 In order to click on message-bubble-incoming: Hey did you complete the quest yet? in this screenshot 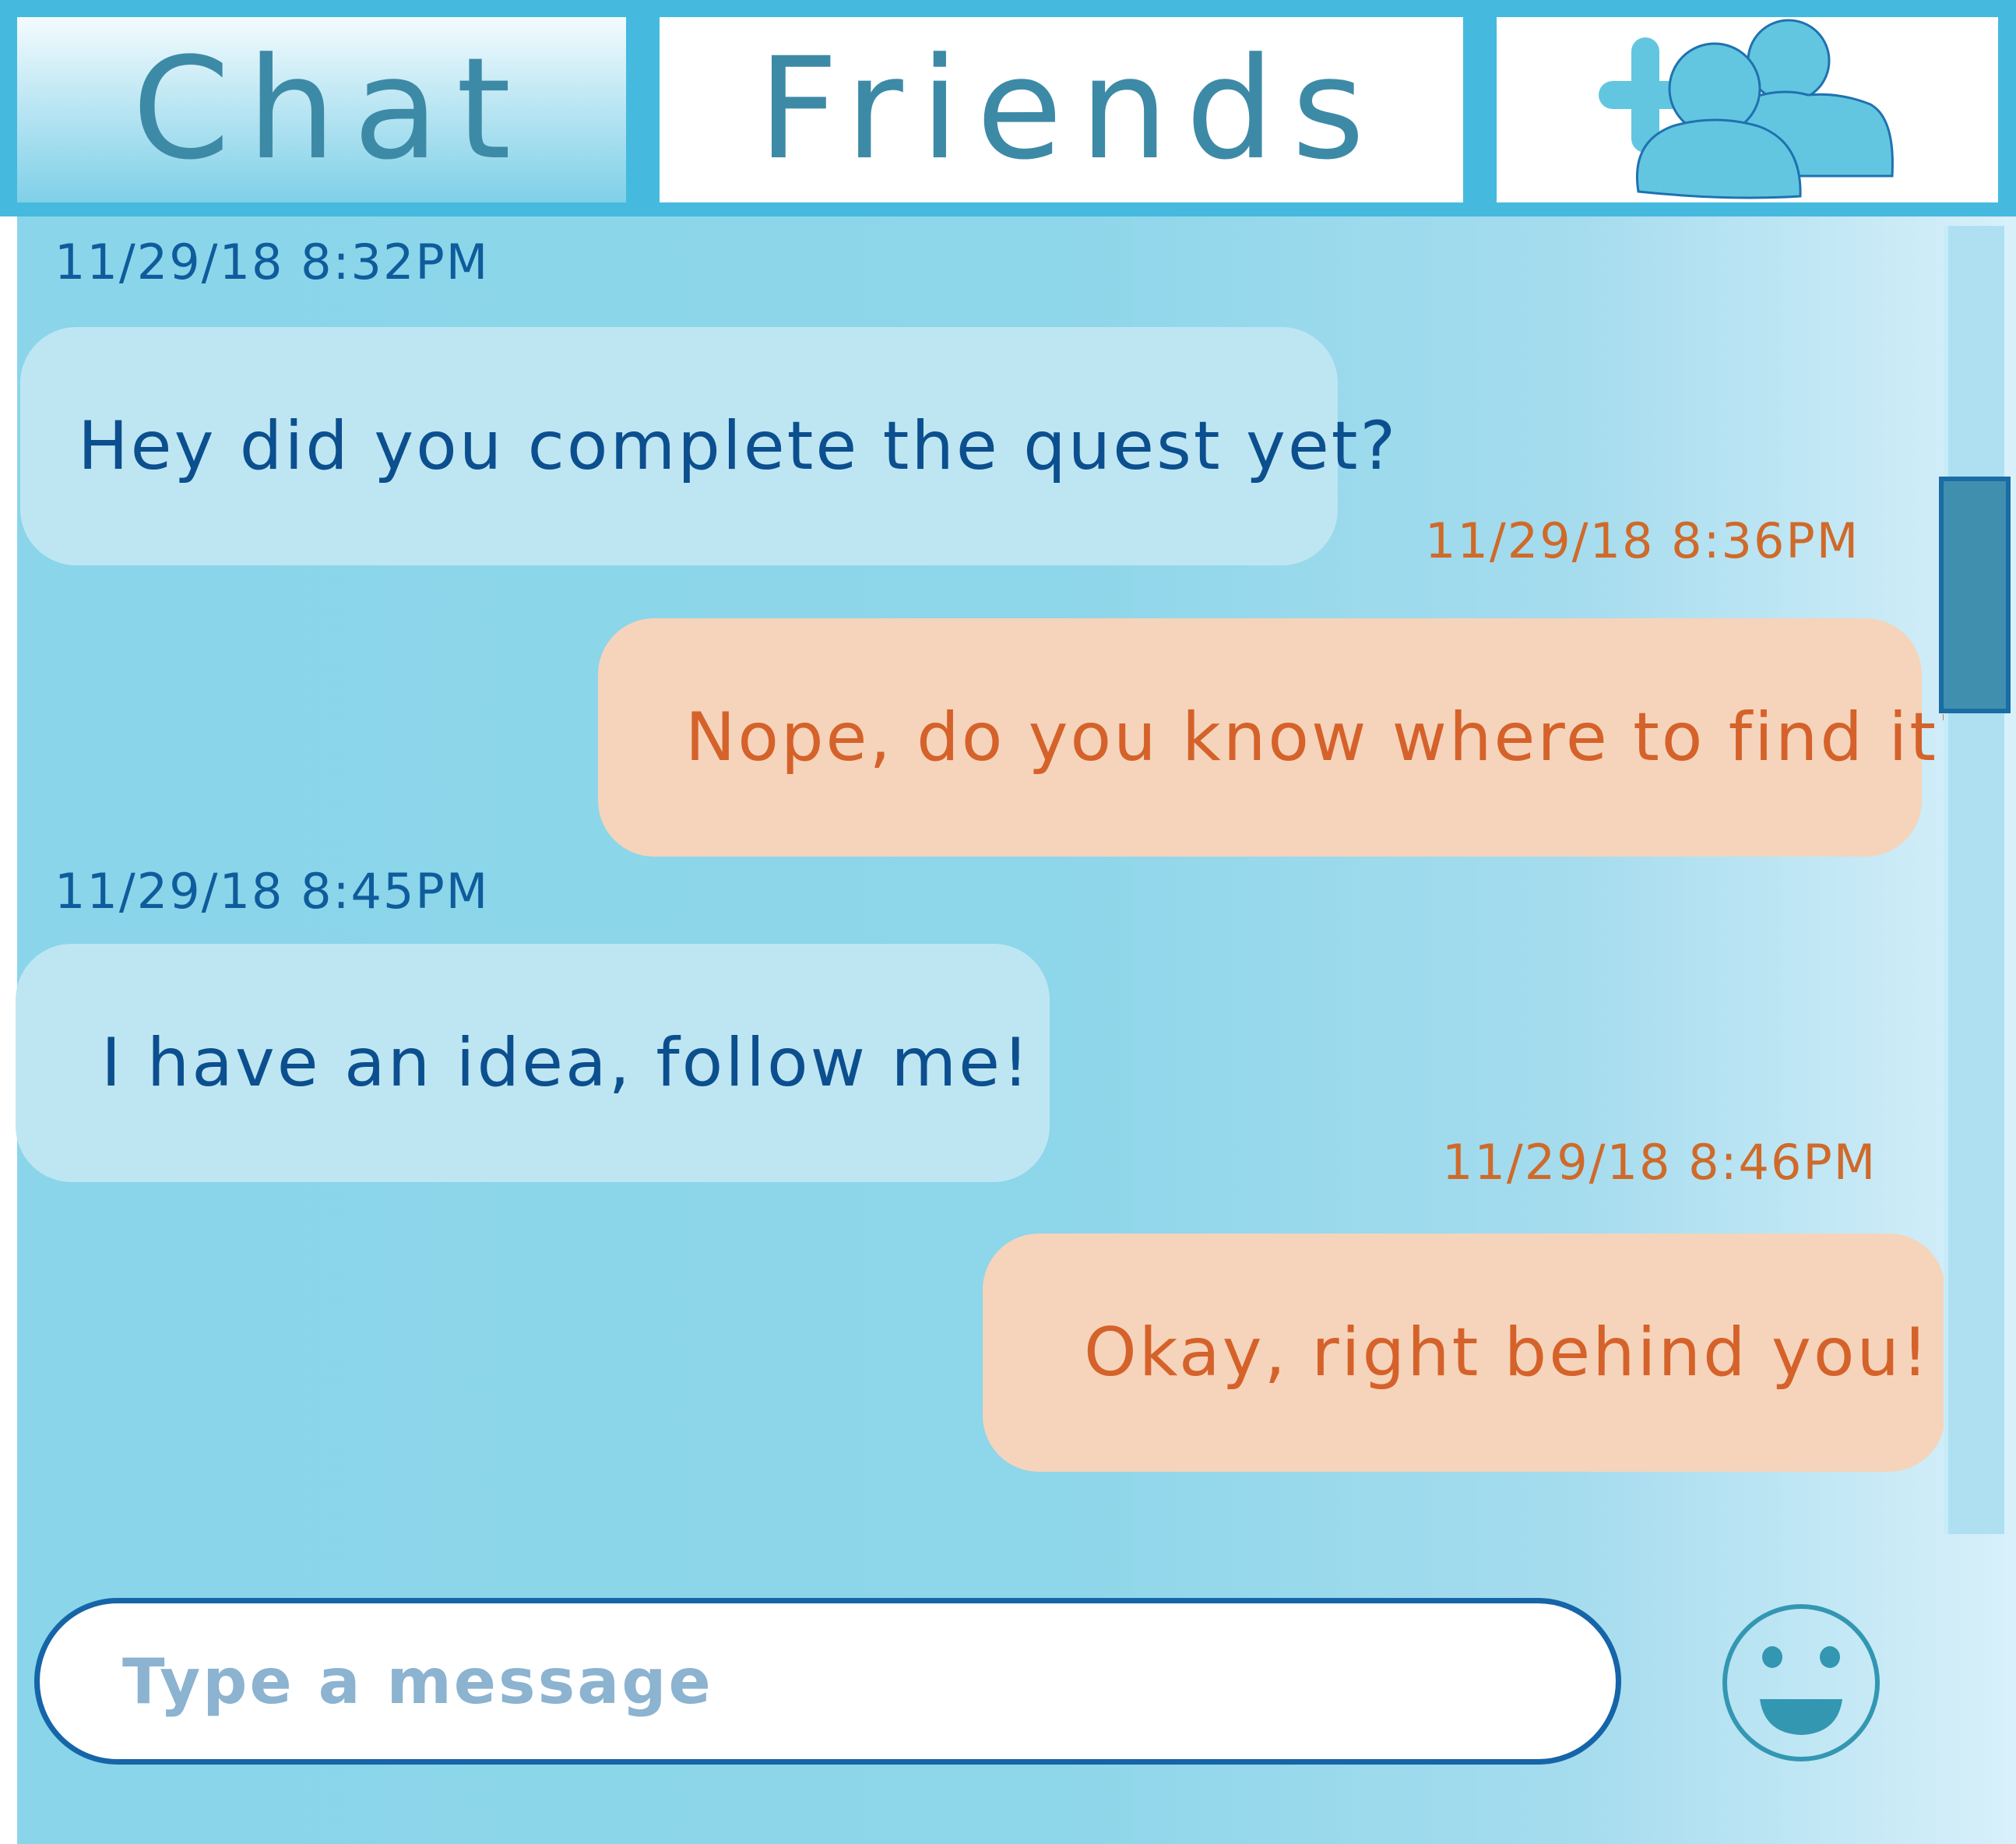, I will do `click(707, 446)`.